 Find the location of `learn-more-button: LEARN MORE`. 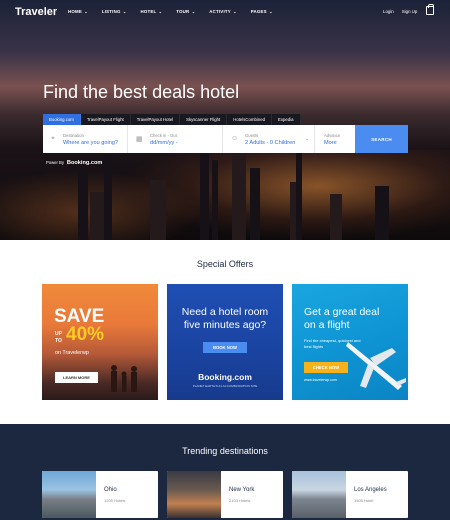

learn-more-button: LEARN MORE is located at coordinates (76, 377).